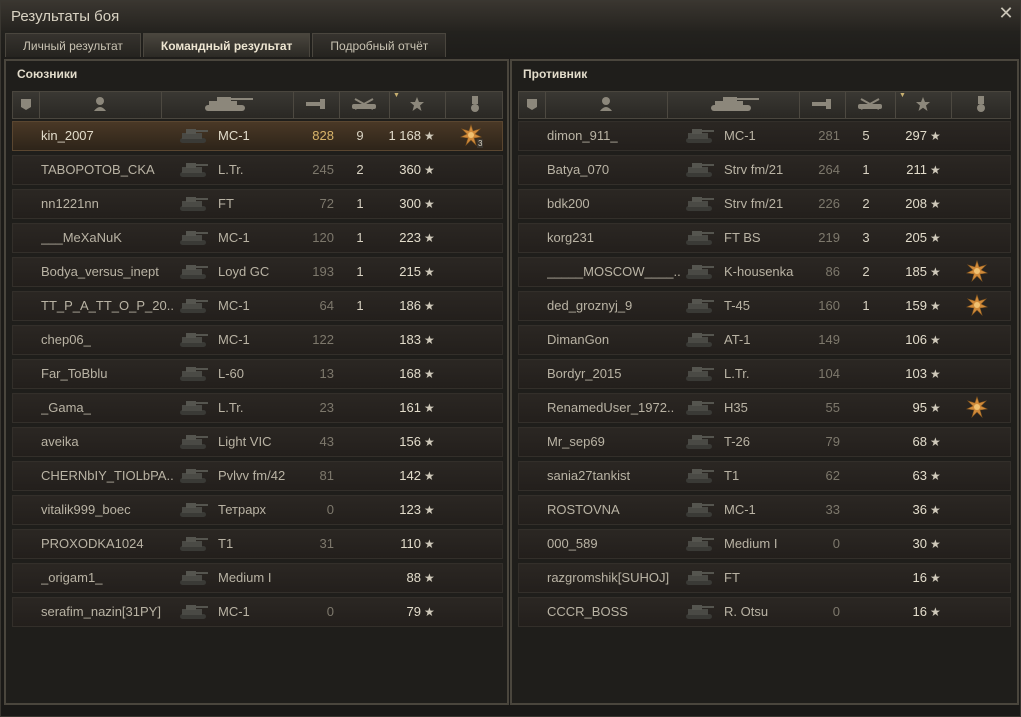  I want to click on experience-value: 68, so click(919, 441).